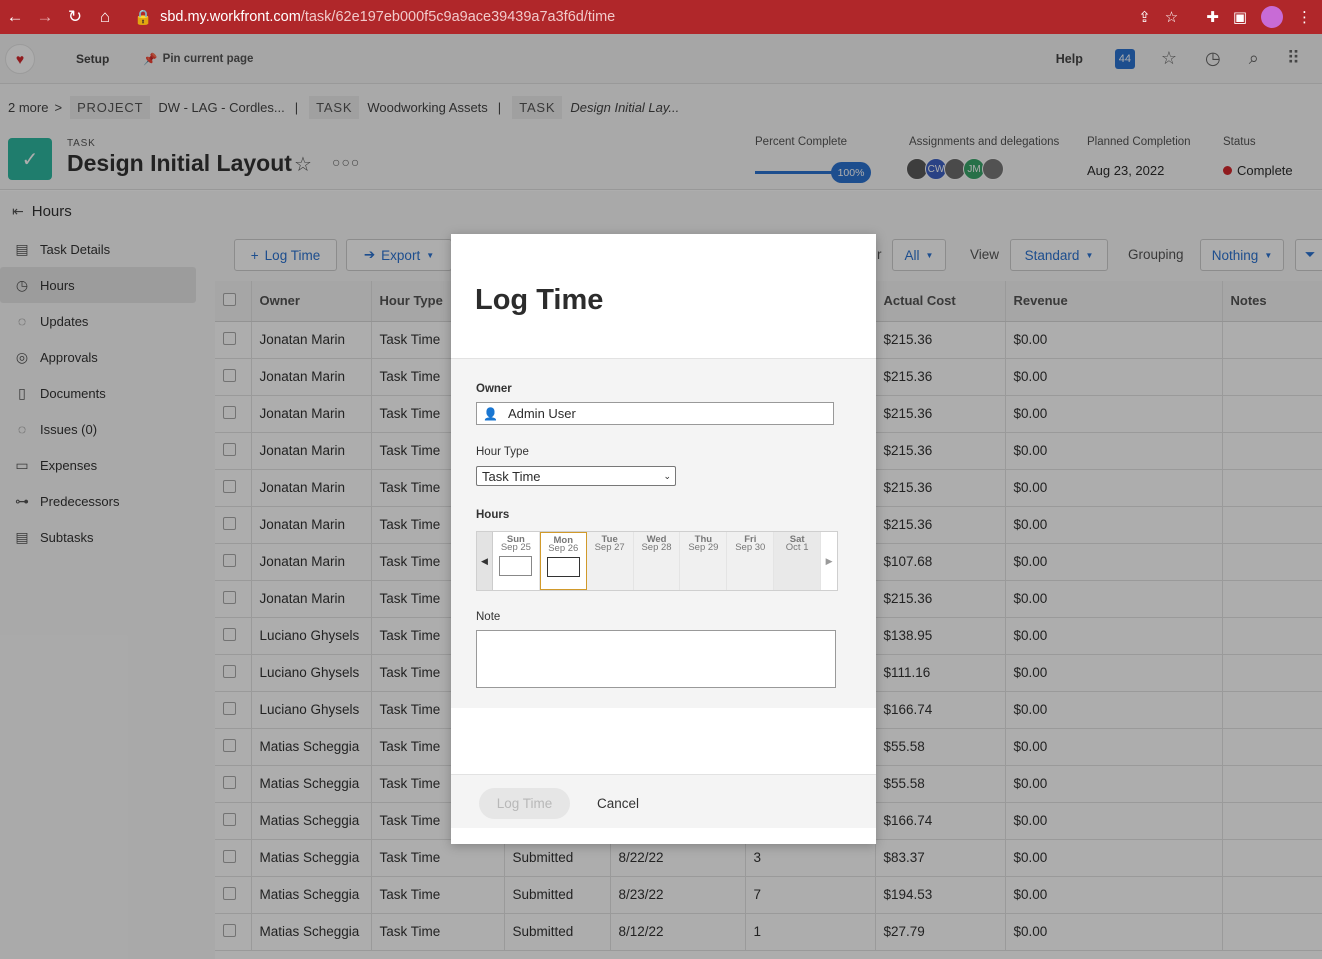 Image resolution: width=1322 pixels, height=959 pixels. Describe the element at coordinates (703, 547) in the screenshot. I see `day-date: Sep 29` at that location.